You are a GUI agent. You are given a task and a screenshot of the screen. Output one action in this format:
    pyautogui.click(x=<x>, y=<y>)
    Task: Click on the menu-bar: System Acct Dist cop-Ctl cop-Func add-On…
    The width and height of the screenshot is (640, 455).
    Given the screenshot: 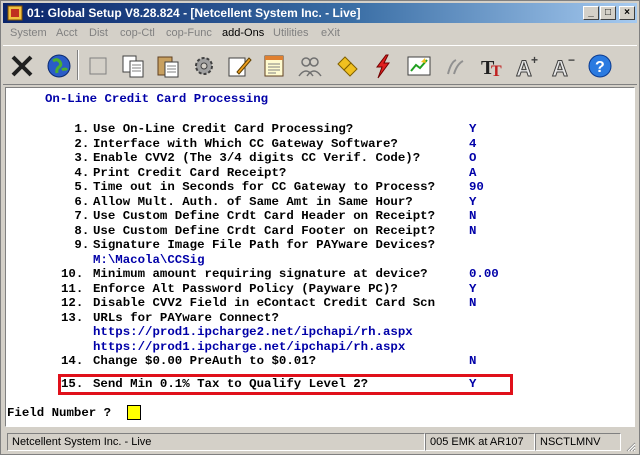 What is the action you would take?
    pyautogui.click(x=320, y=34)
    